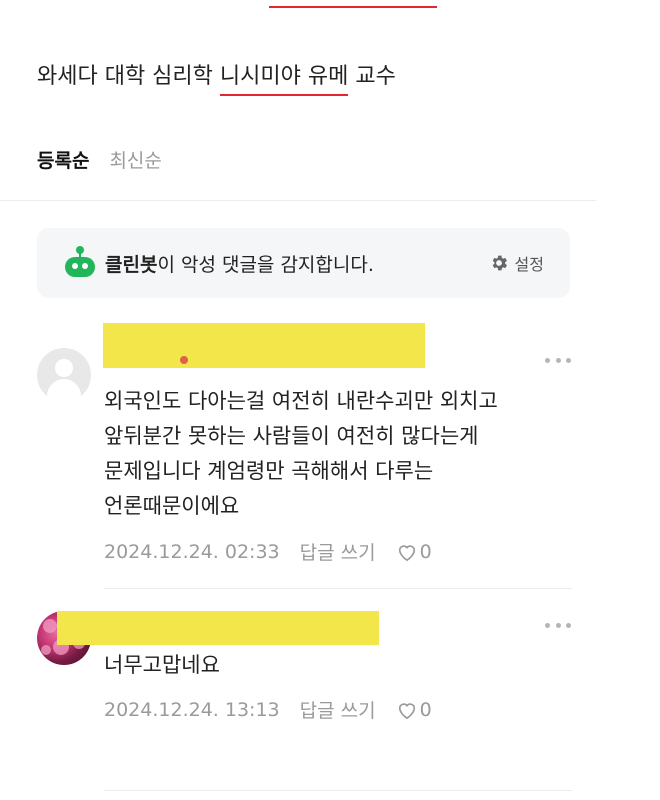  I want to click on article-line-suffix: 교수, so click(372, 76).